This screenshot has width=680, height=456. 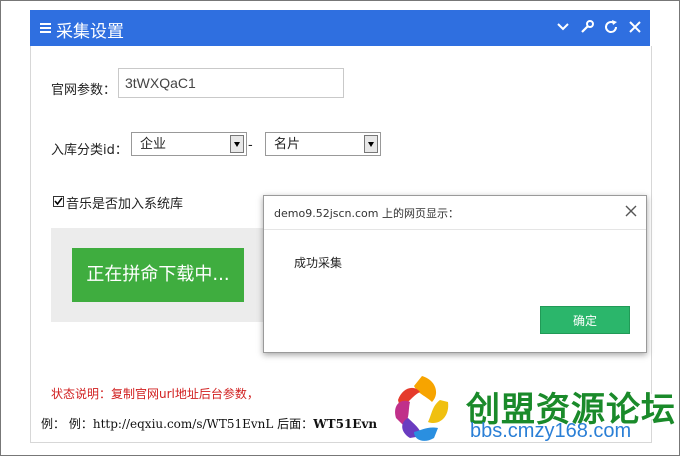 I want to click on dialog-divider, so click(x=455, y=229).